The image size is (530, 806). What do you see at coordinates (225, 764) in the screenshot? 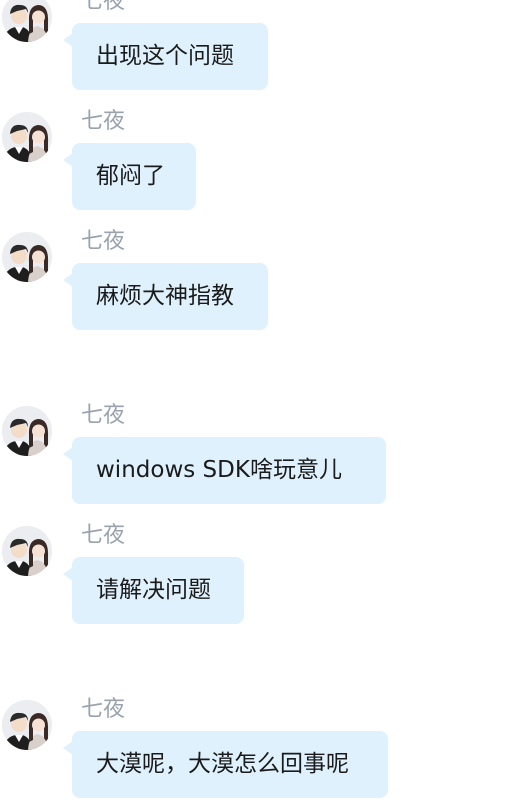
I see `message-bubble: 大漠呢，大漠怎么回事呢` at bounding box center [225, 764].